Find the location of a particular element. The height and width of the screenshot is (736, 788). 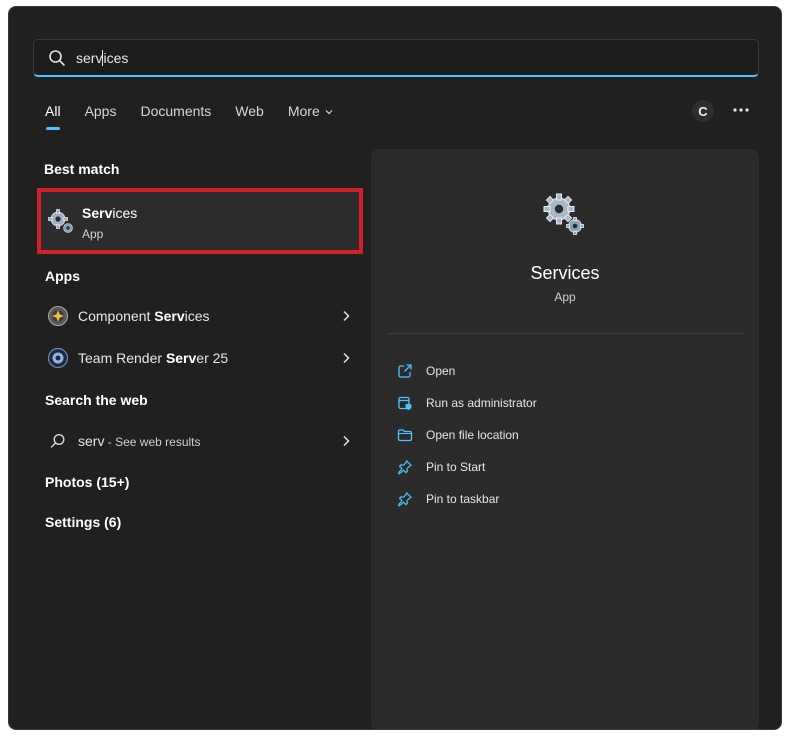

settings-heading: Settings (6) is located at coordinates (83, 522).